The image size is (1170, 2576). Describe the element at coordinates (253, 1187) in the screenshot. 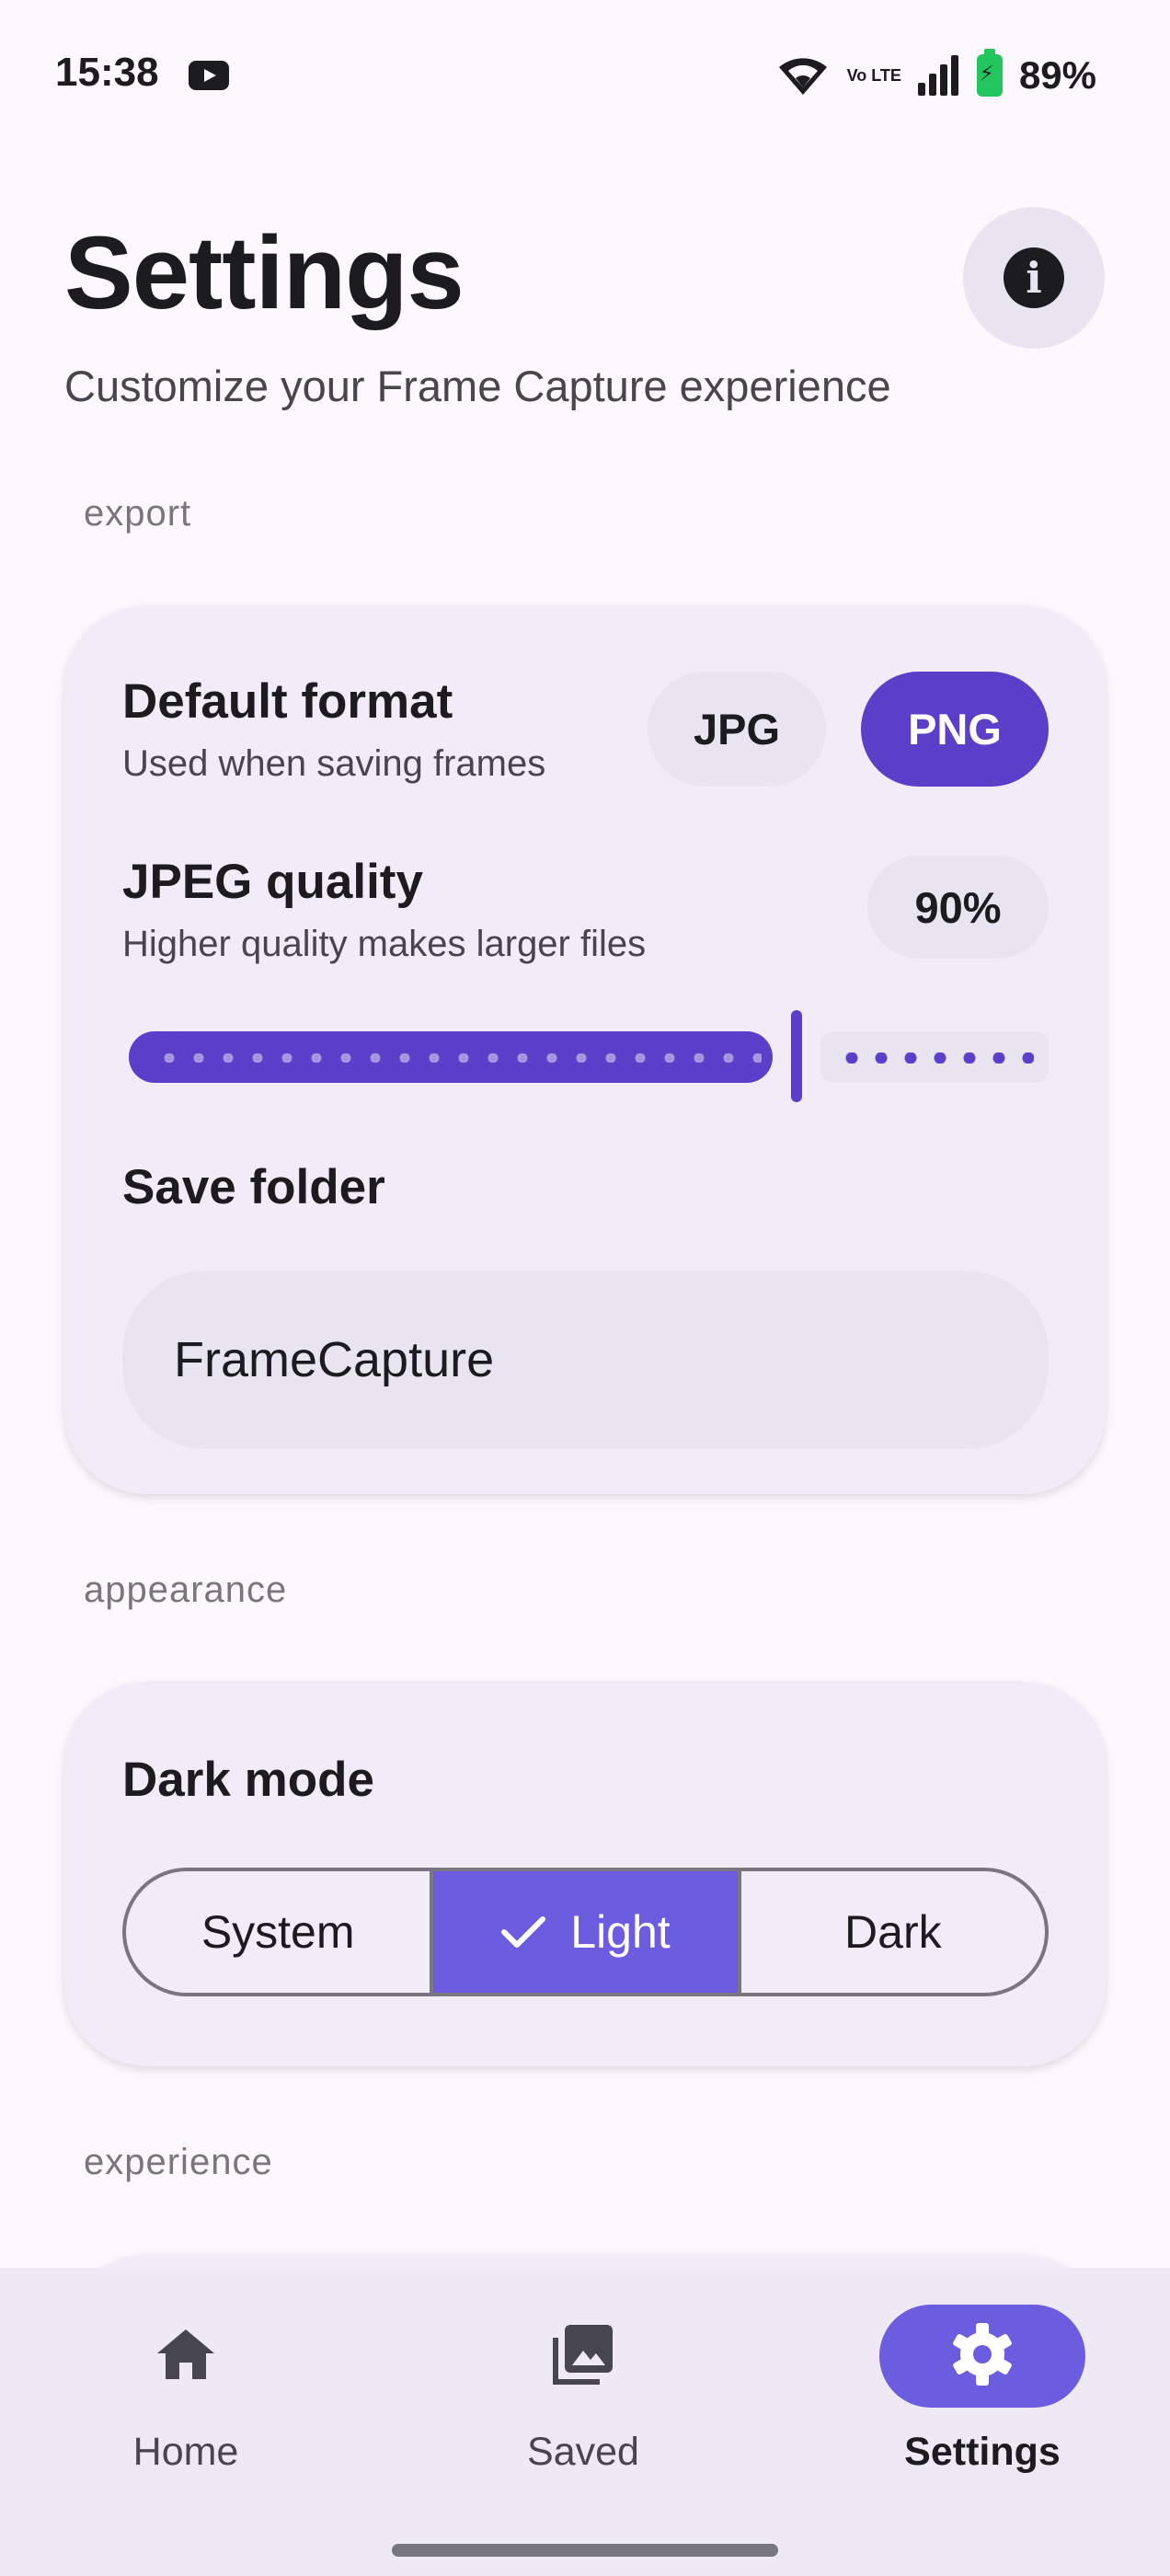

I see `save-folder-title: Save folder` at that location.